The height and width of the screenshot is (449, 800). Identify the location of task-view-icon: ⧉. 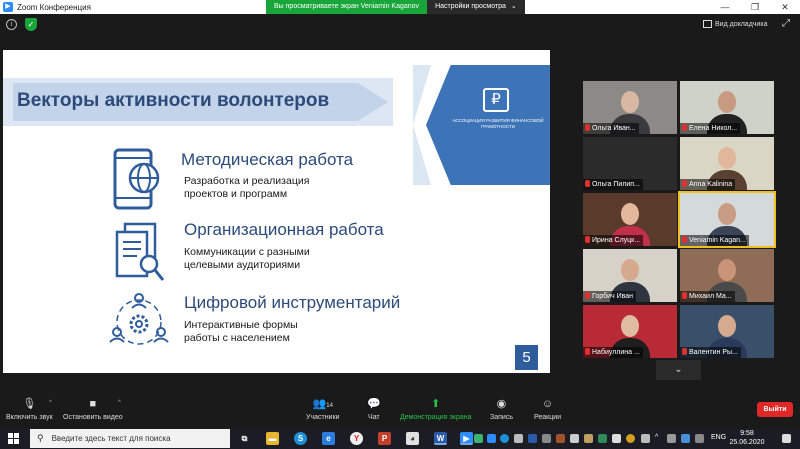
(244, 438).